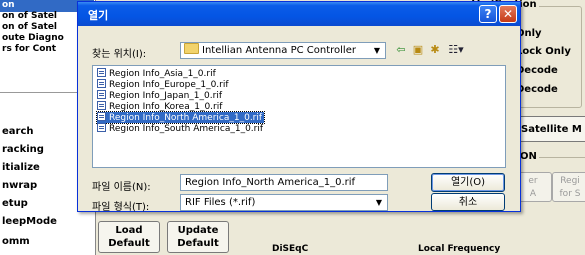  What do you see at coordinates (29, 221) in the screenshot?
I see `command-item: leepMode` at bounding box center [29, 221].